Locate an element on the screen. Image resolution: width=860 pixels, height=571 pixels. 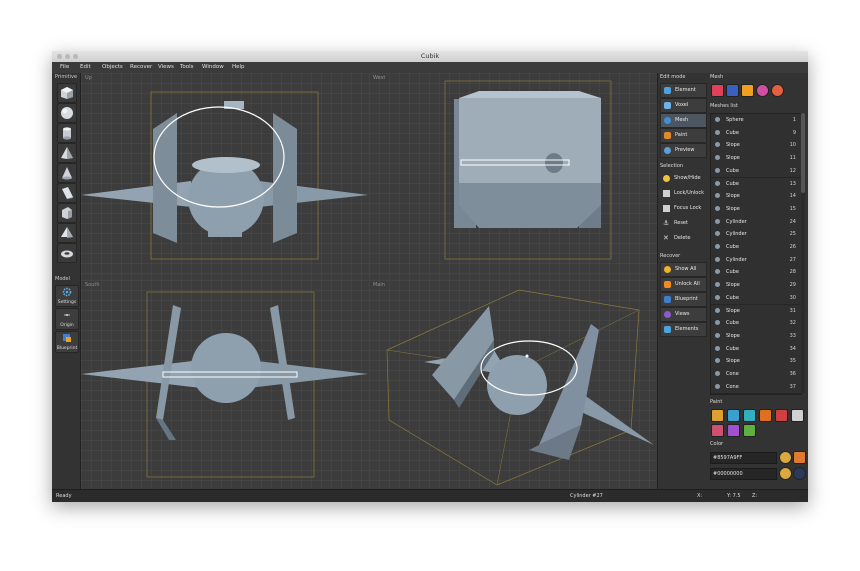
settings-button: Settings is located at coordinates (67, 296).